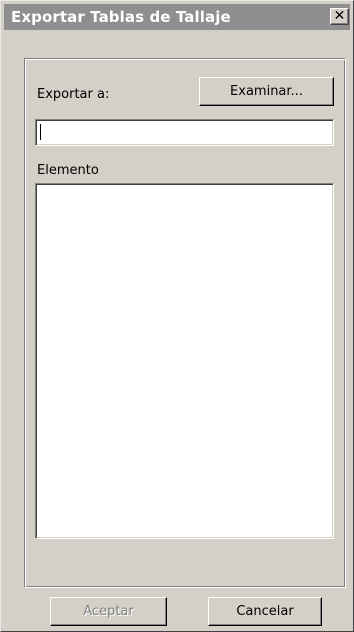  I want to click on window-title: Exportar Tablas de Tallaje, so click(121, 17).